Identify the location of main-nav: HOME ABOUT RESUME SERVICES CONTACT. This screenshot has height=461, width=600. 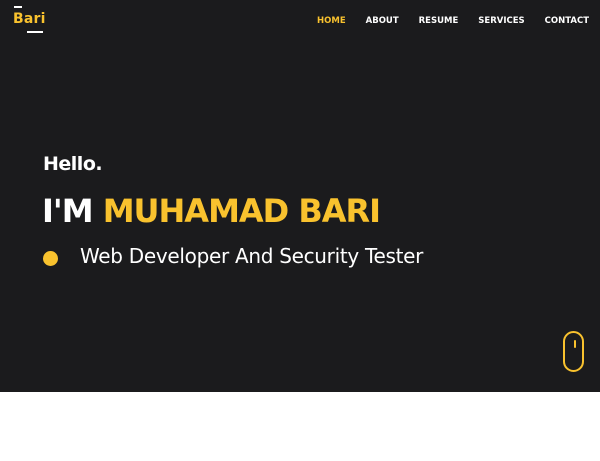
(443, 21).